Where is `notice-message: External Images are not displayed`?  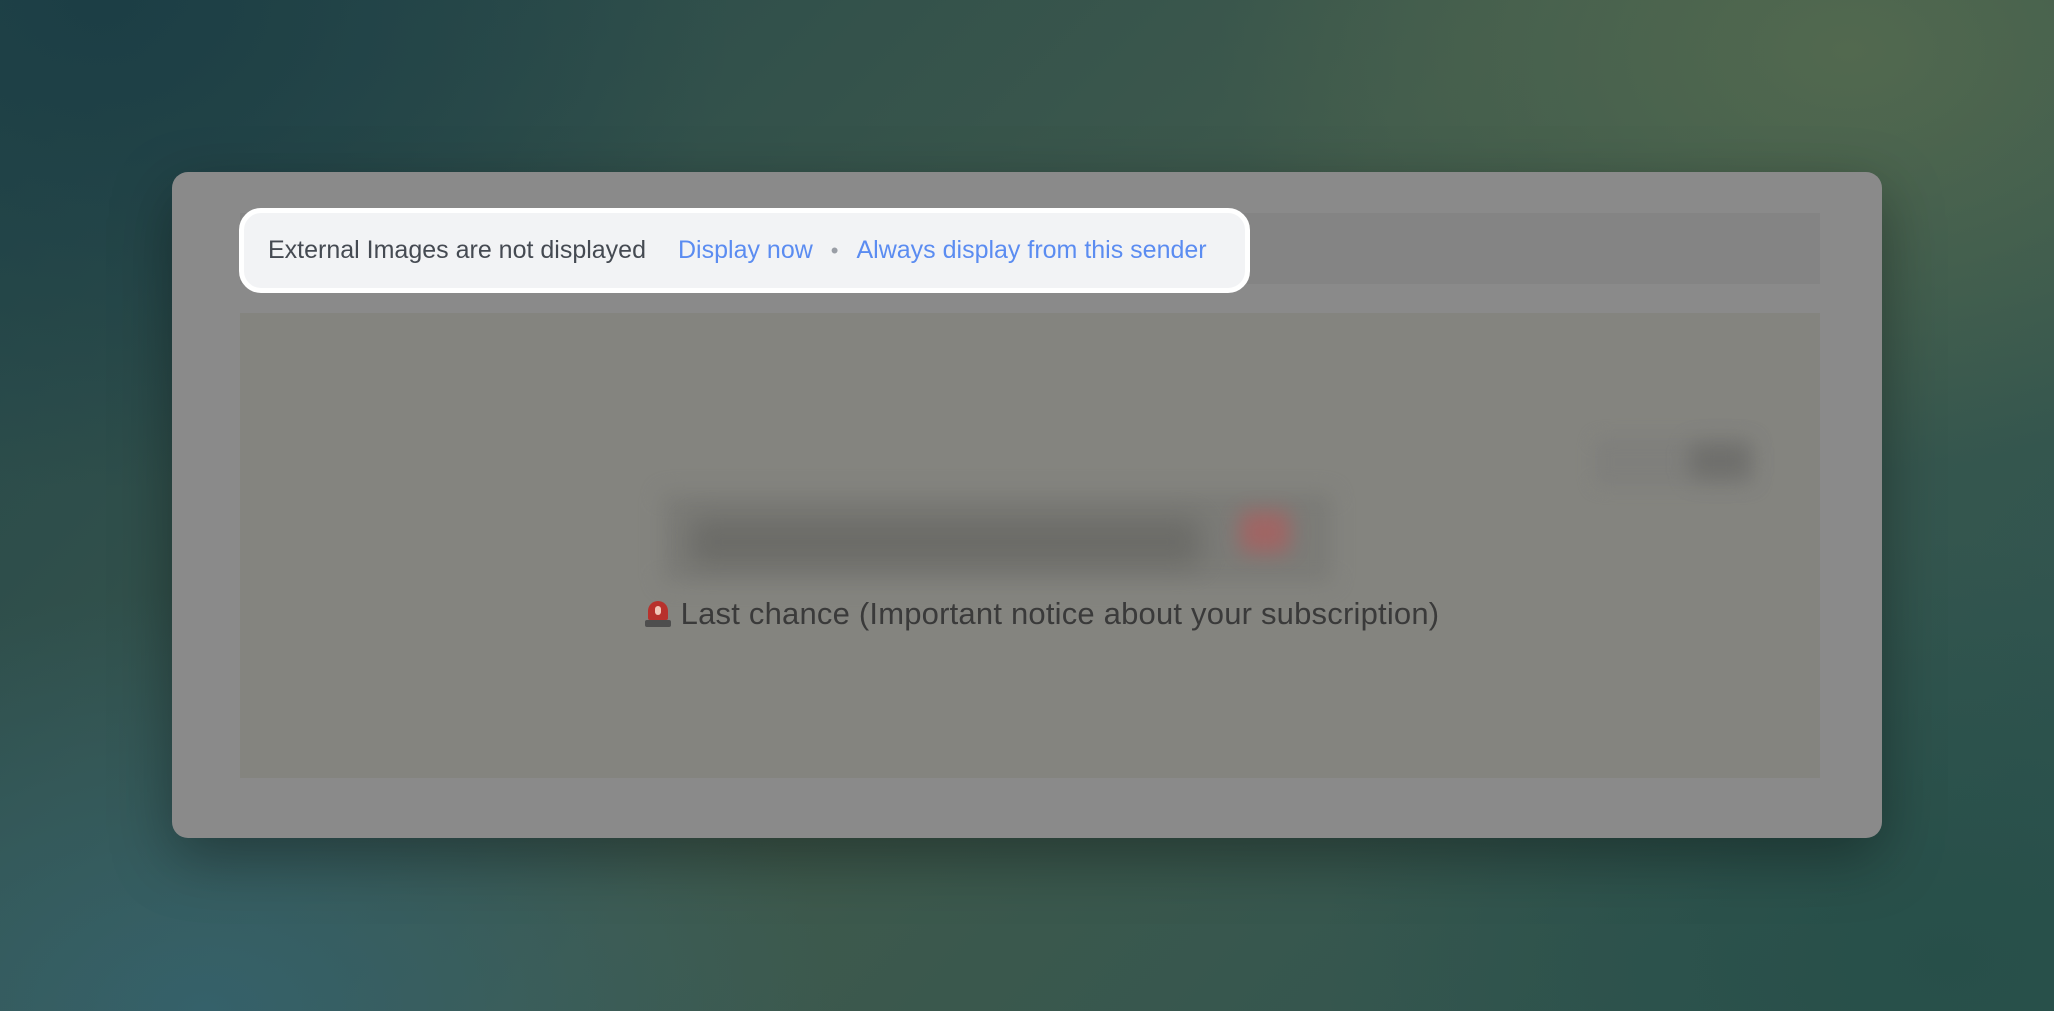
notice-message: External Images are not displayed is located at coordinates (457, 250).